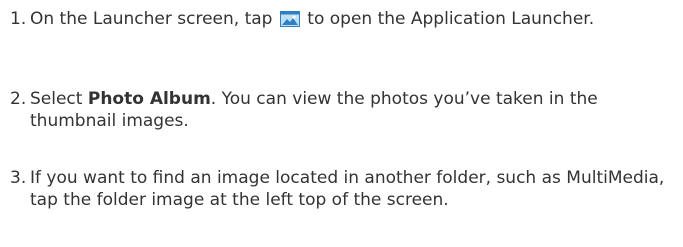 The height and width of the screenshot is (247, 683). What do you see at coordinates (149, 99) in the screenshot?
I see `photo-album-label: Photo Album` at bounding box center [149, 99].